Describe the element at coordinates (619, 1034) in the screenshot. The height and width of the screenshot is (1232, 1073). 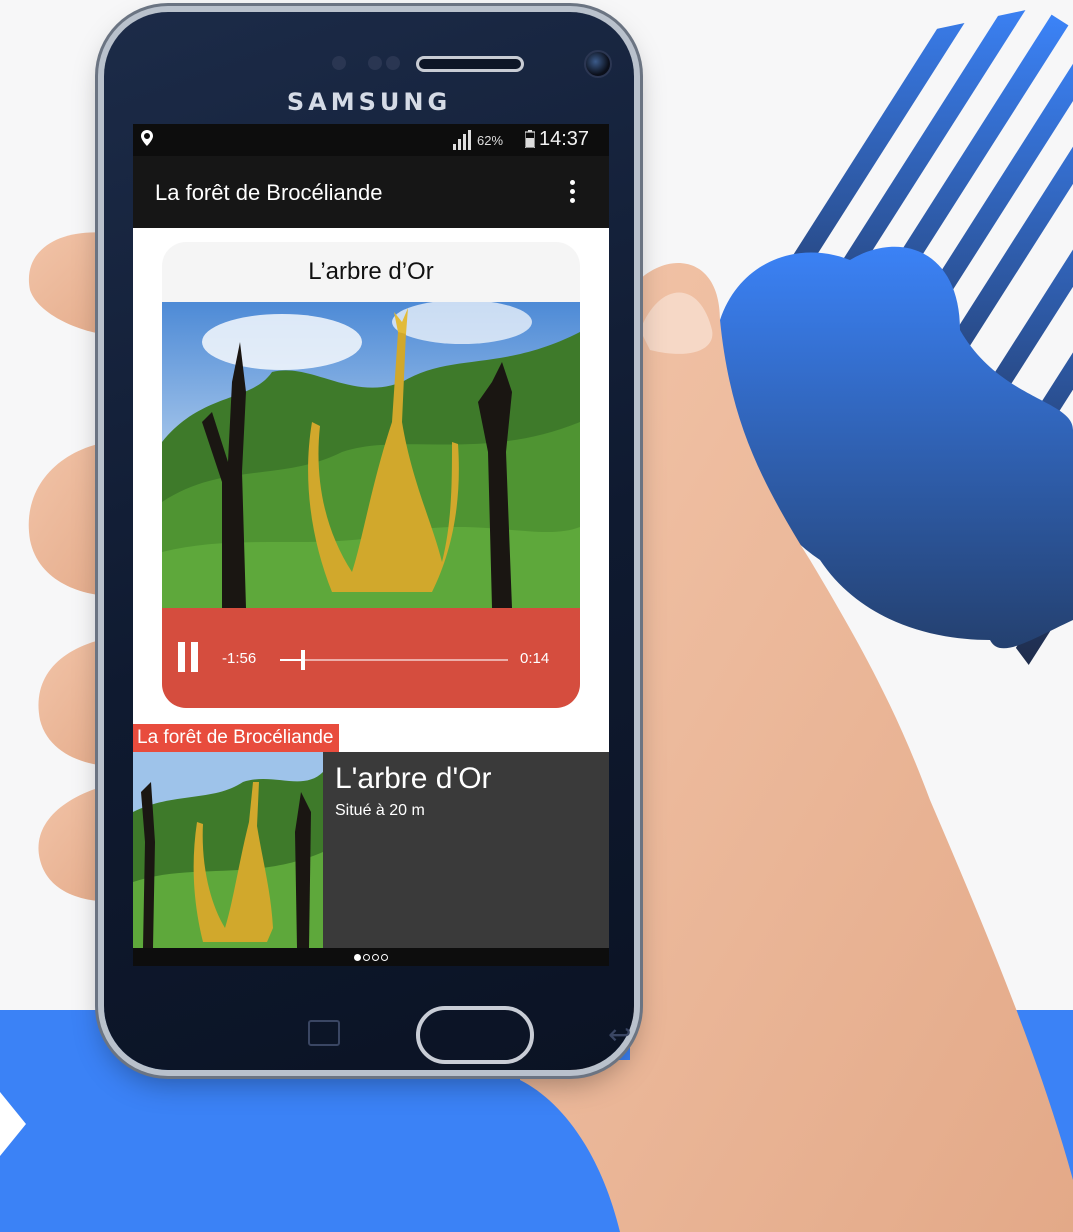
I see `back-button: ↩` at that location.